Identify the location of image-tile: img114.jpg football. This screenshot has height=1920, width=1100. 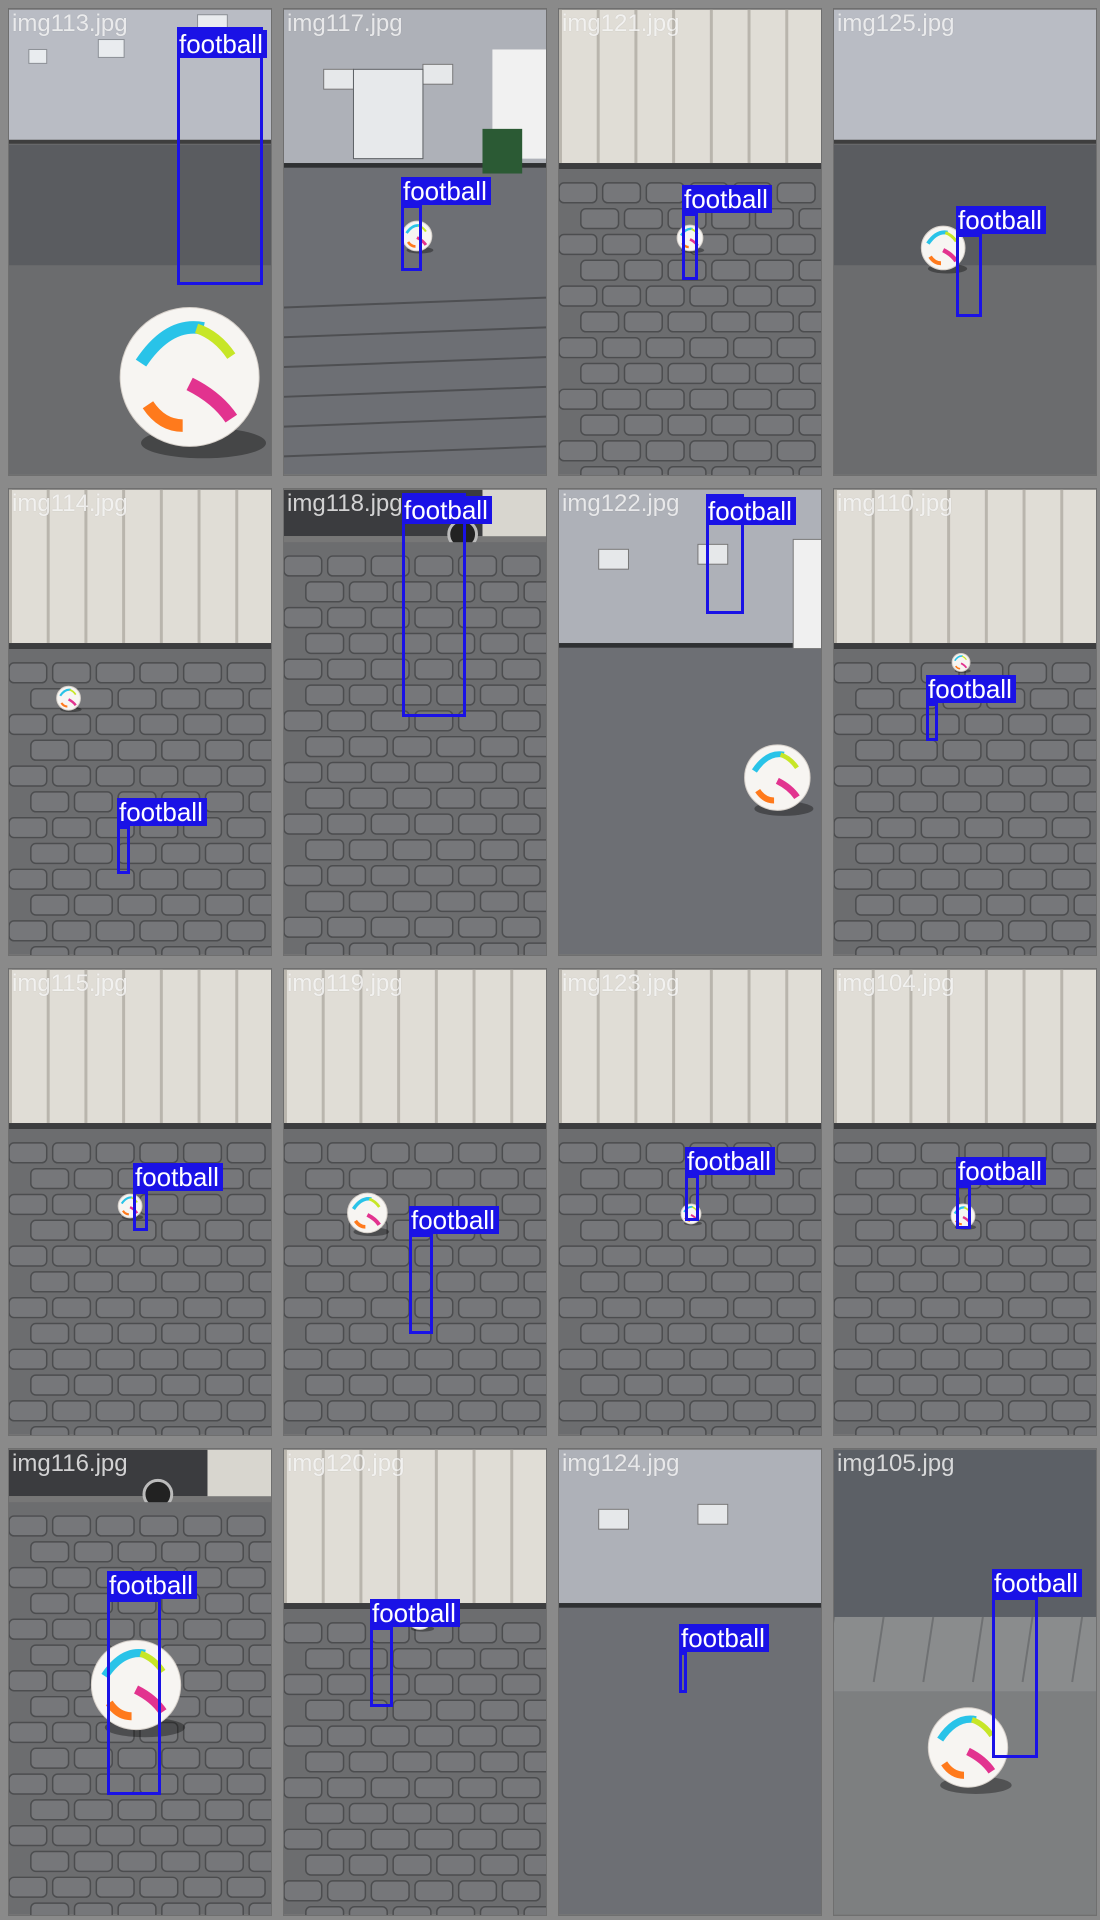
(140, 722).